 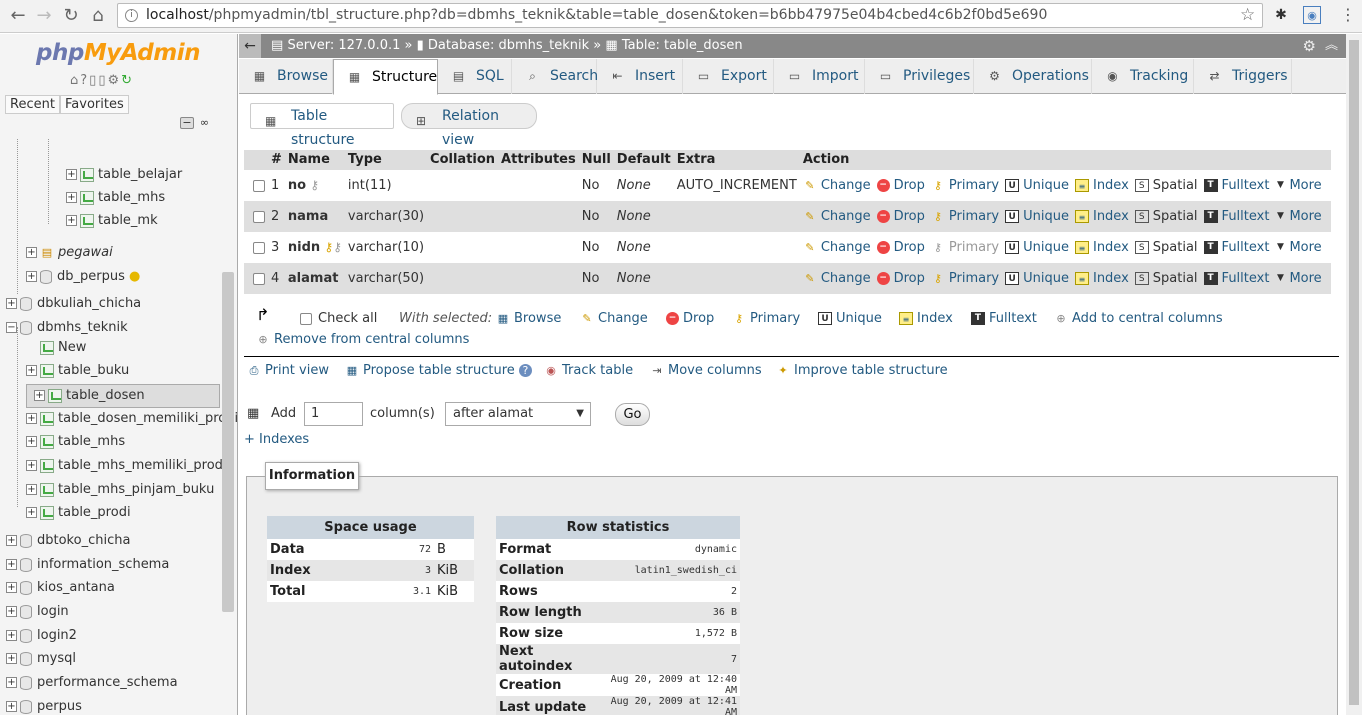 What do you see at coordinates (588, 370) in the screenshot?
I see `track-table-link: ◉ Track table` at bounding box center [588, 370].